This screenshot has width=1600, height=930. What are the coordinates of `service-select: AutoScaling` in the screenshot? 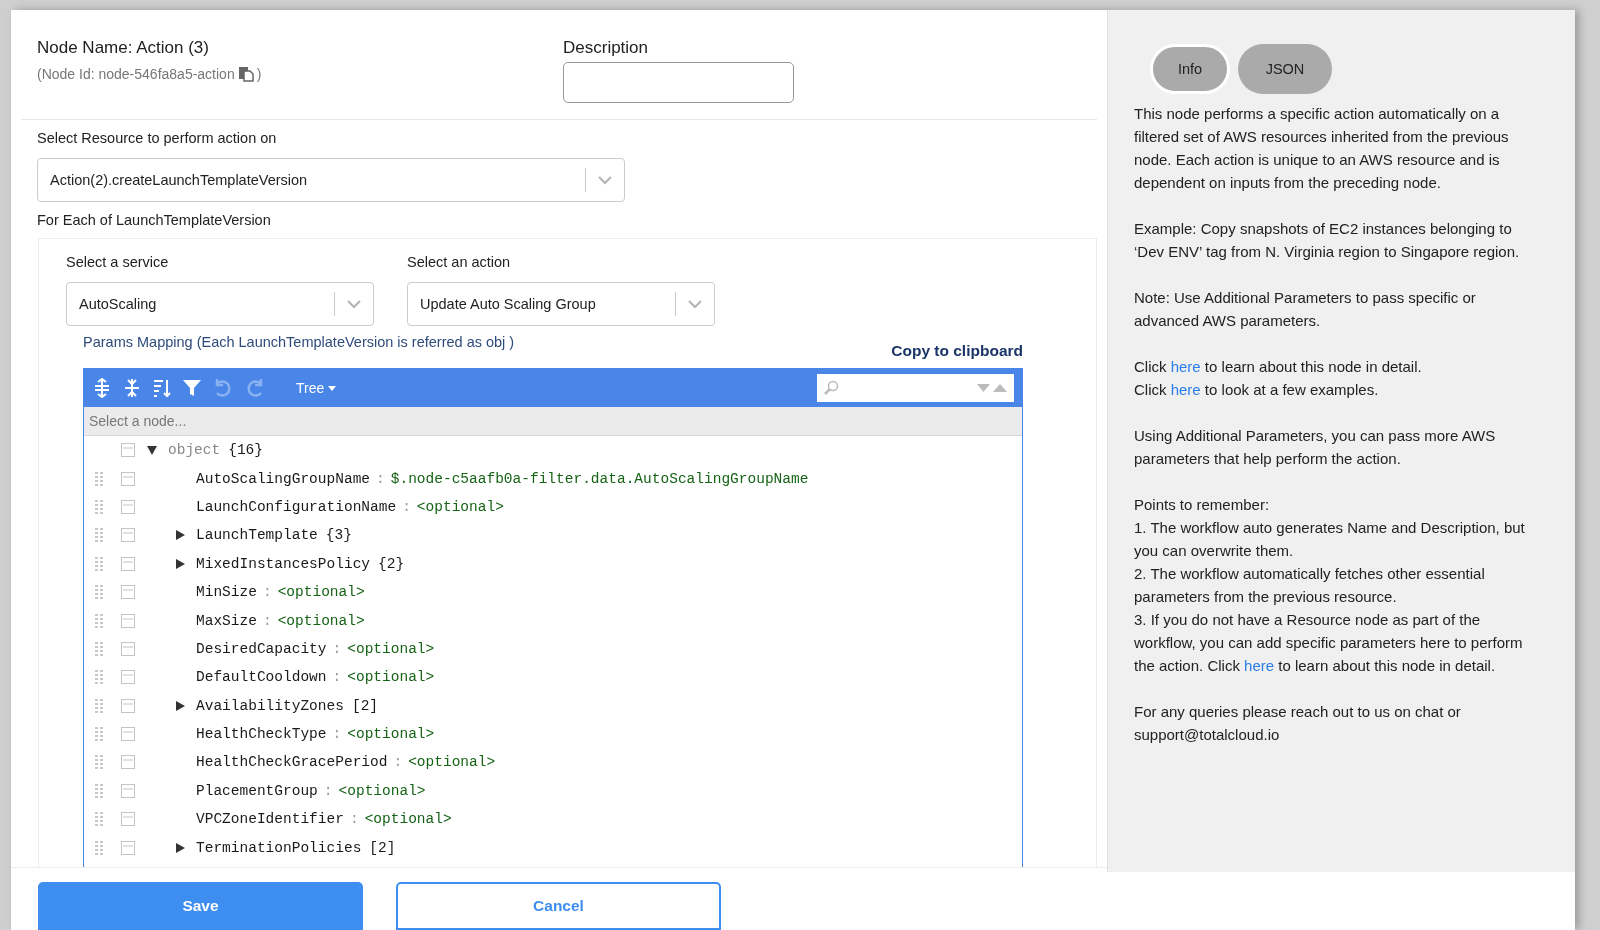 It's located at (220, 304).